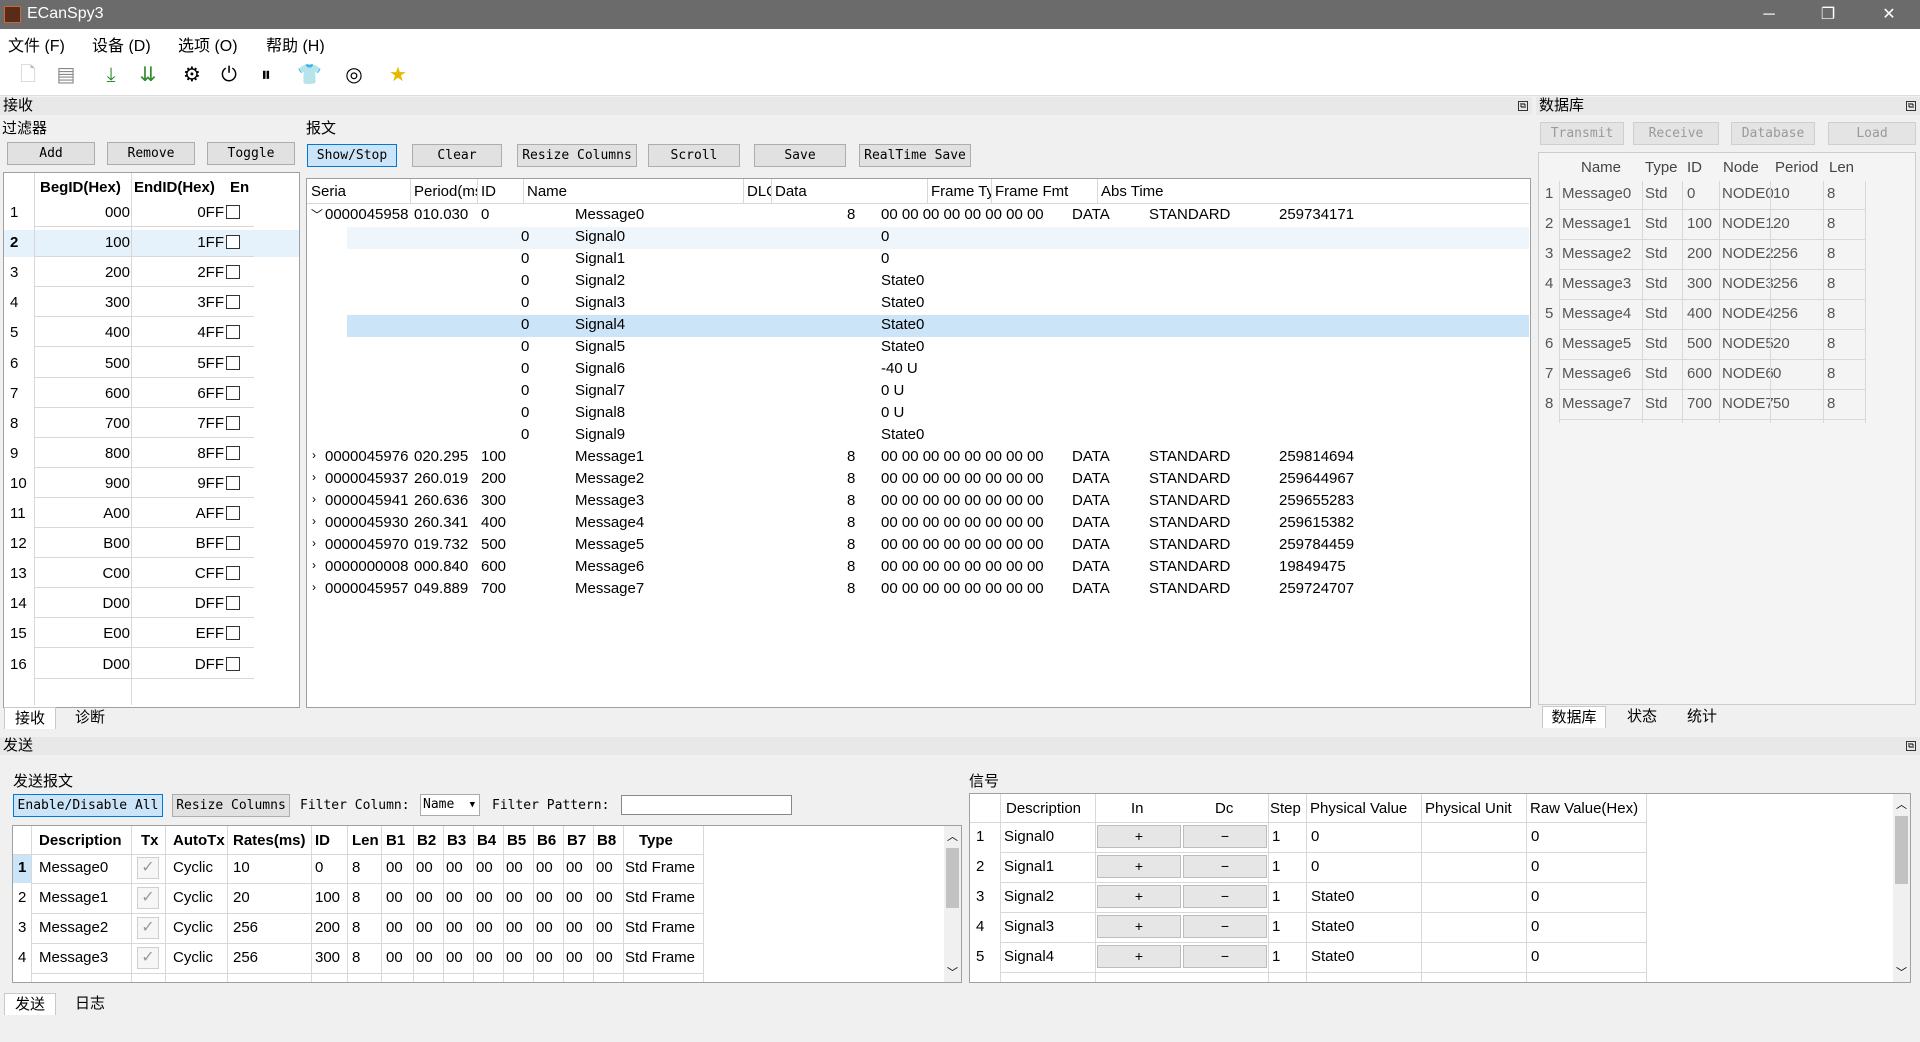 Image resolution: width=1920 pixels, height=1042 pixels. What do you see at coordinates (354, 75) in the screenshot?
I see `refresh-icon: ◎` at bounding box center [354, 75].